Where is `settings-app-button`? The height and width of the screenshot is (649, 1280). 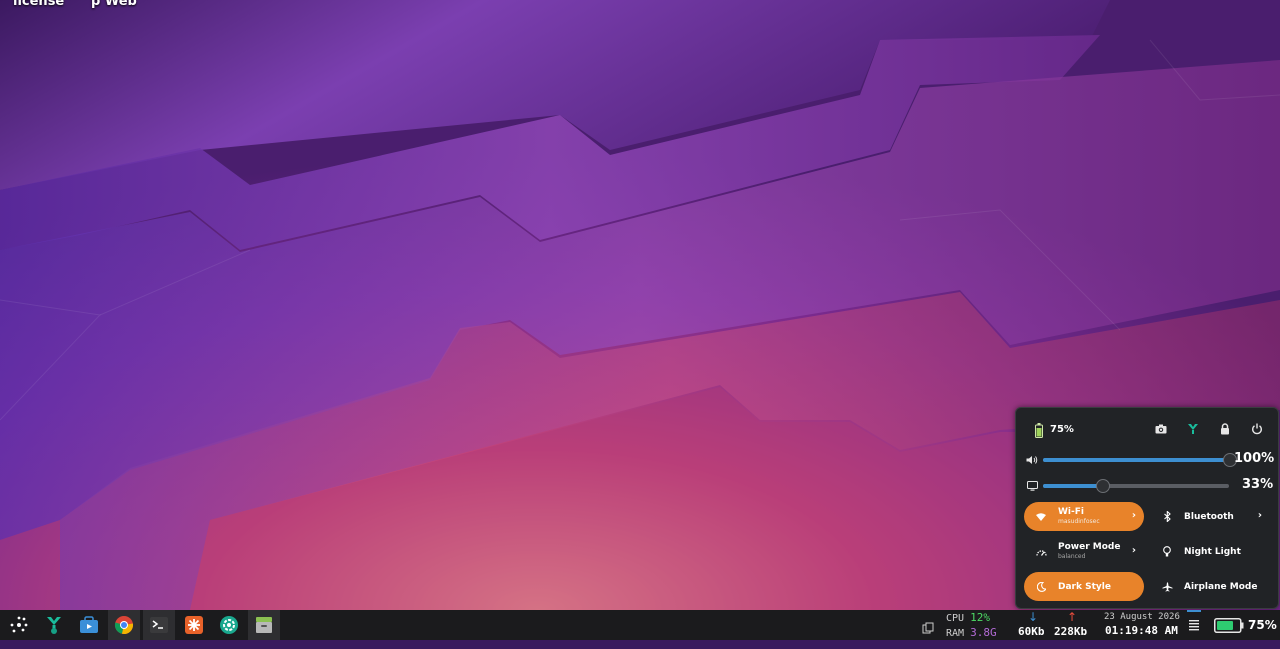
settings-app-button is located at coordinates (229, 625).